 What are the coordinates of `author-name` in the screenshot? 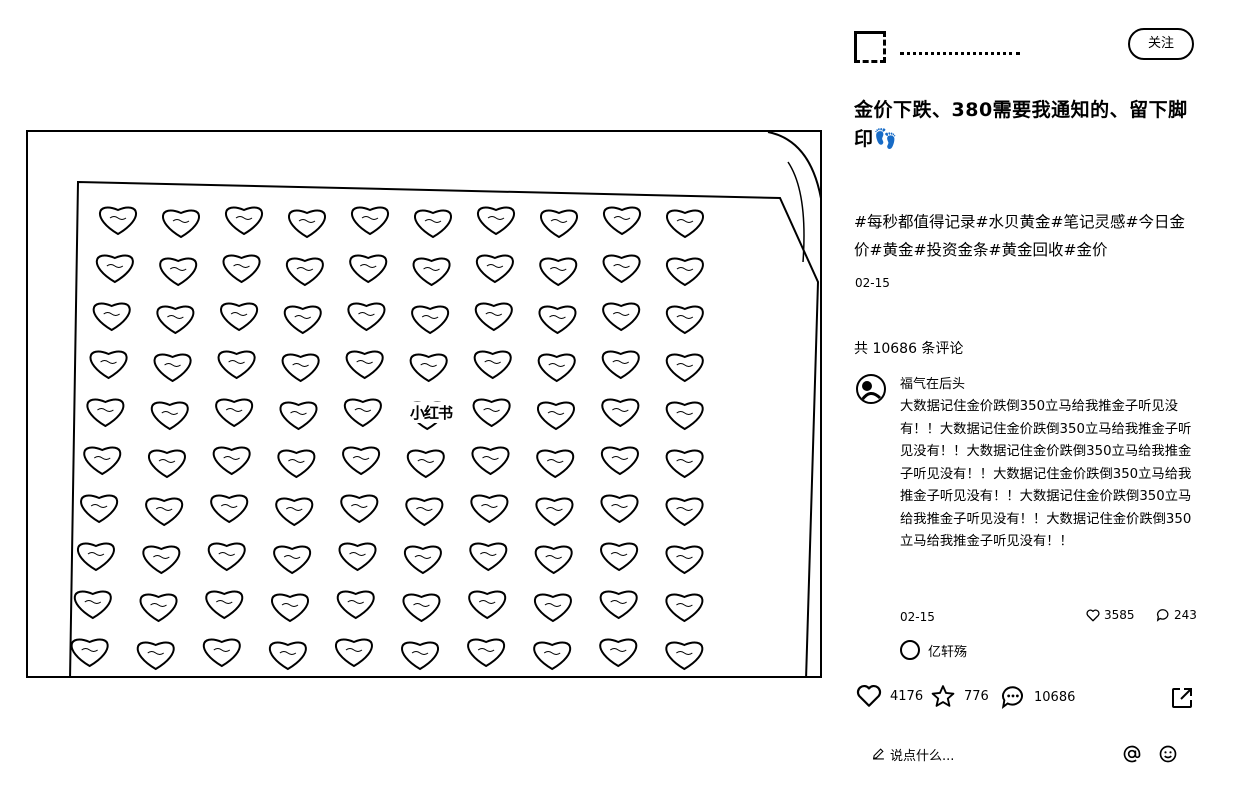 It's located at (960, 47).